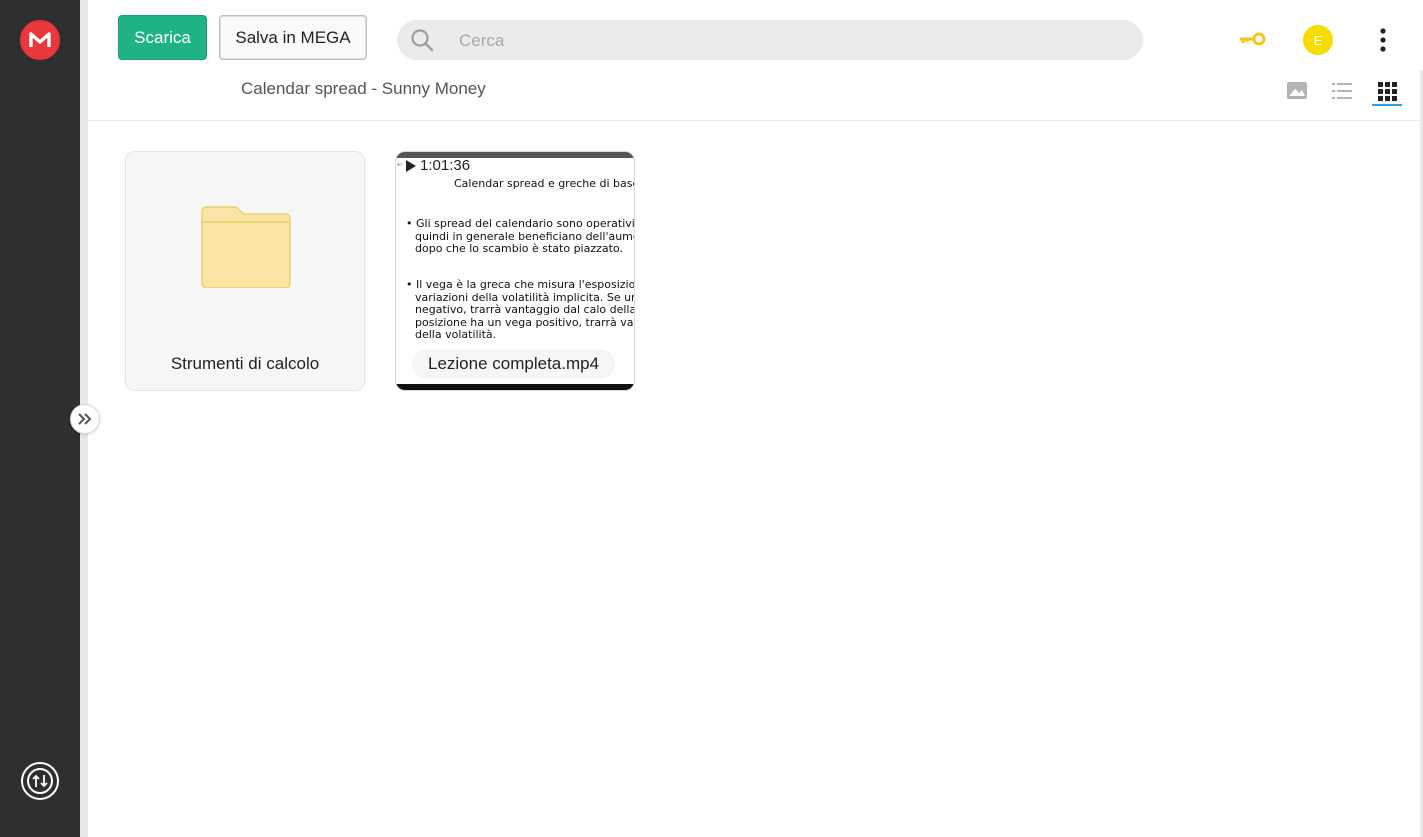 The image size is (1423, 837). What do you see at coordinates (40, 418) in the screenshot?
I see `left-sidebar` at bounding box center [40, 418].